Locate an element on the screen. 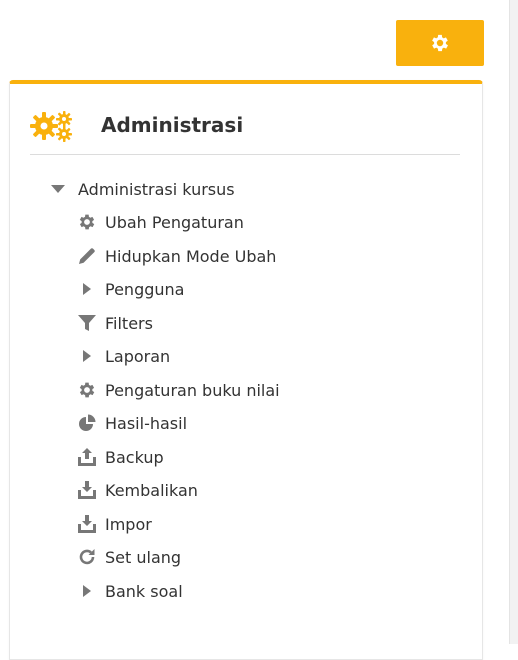 The width and height of the screenshot is (518, 660). caret-down-icon is located at coordinates (58, 189).